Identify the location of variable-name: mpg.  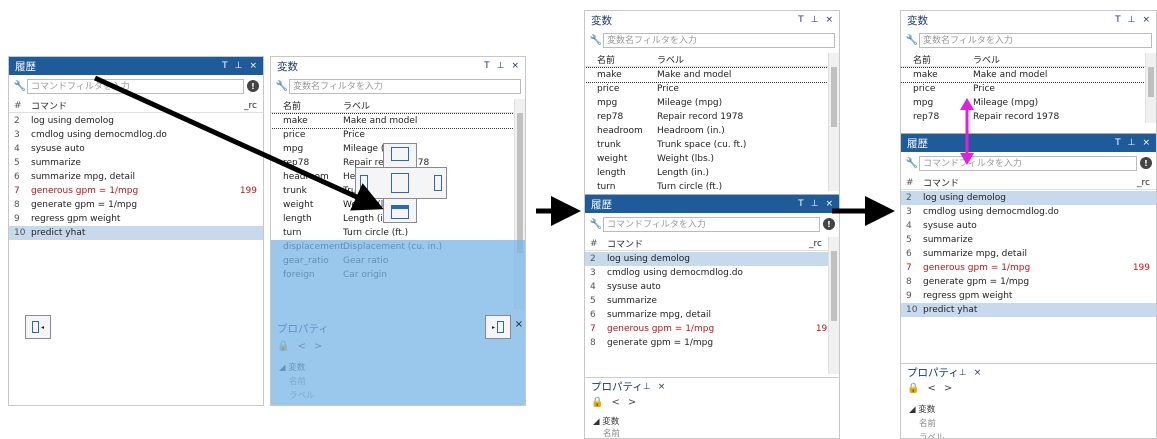
(923, 103).